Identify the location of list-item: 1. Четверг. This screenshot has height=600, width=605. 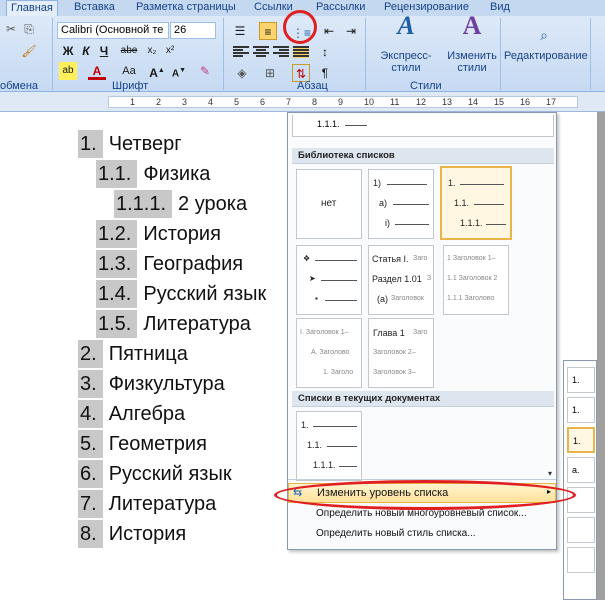
(130, 144).